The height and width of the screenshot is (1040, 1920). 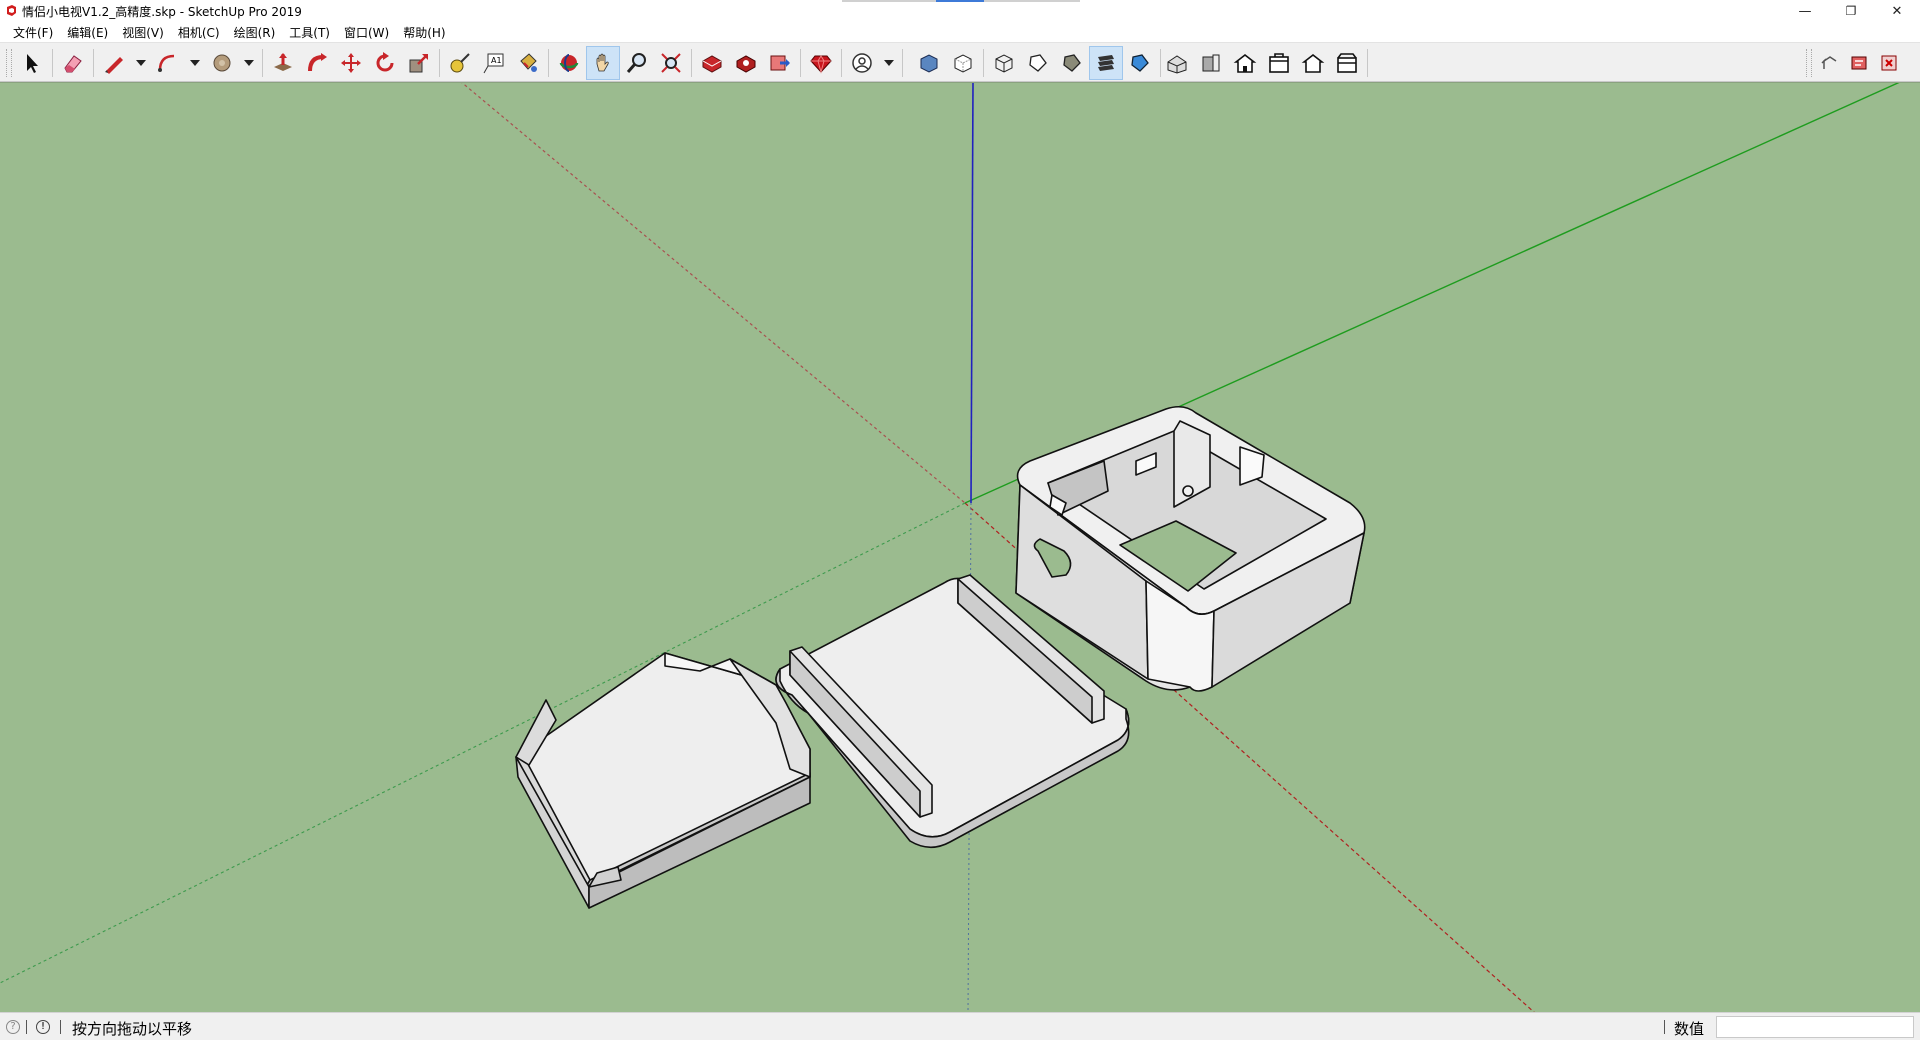 I want to click on right-view-icon, so click(x=1279, y=63).